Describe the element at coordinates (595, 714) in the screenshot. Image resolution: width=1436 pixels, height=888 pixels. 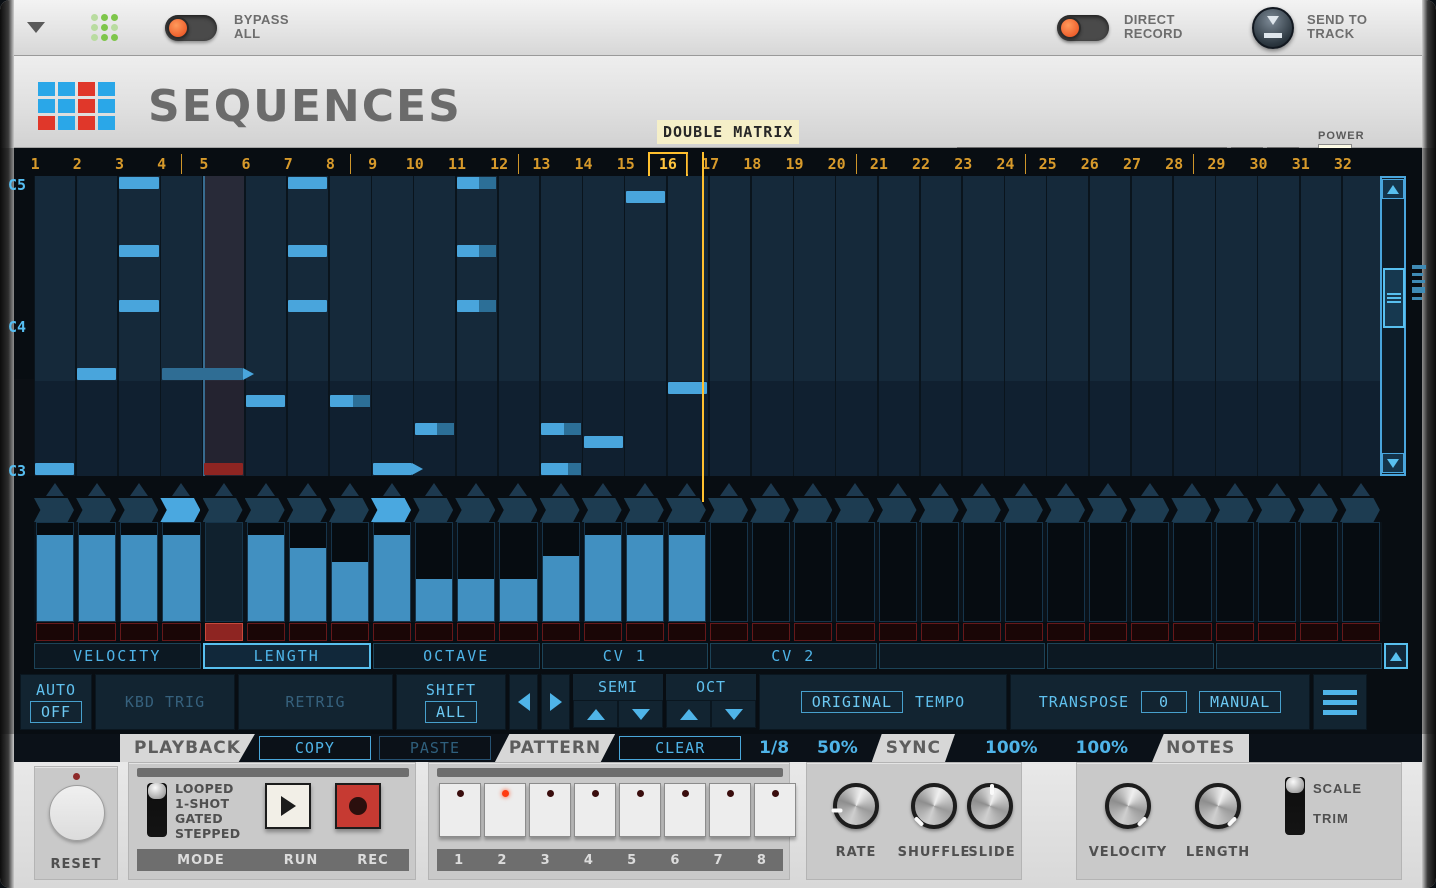
I see `semi-up-button` at that location.